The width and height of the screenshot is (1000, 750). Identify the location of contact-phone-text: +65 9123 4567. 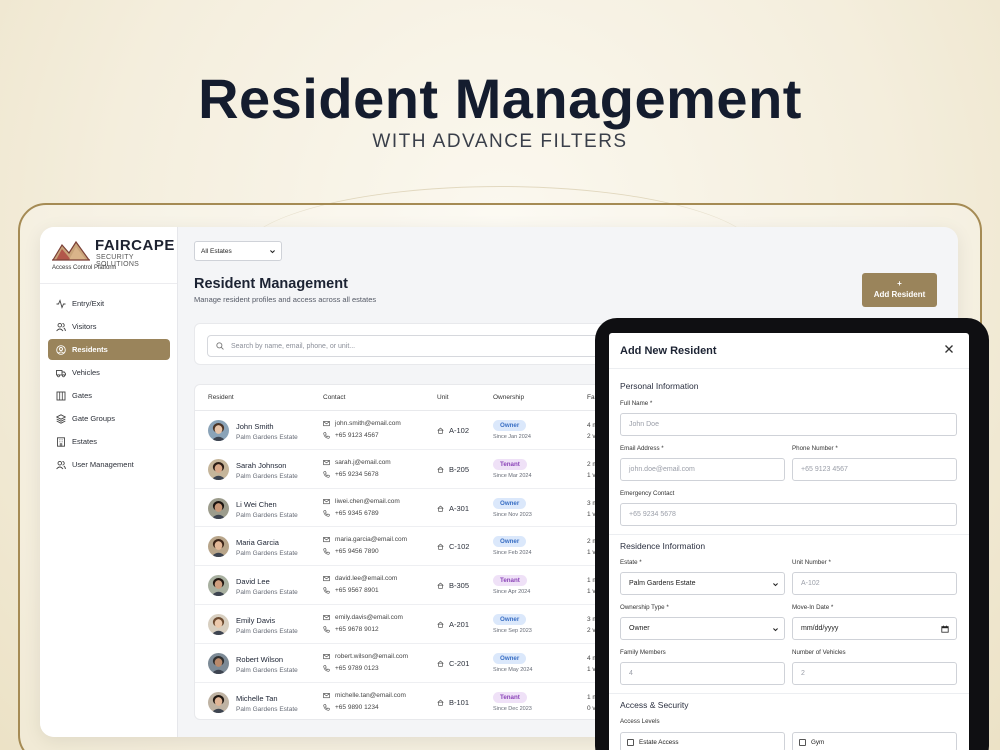
(357, 435).